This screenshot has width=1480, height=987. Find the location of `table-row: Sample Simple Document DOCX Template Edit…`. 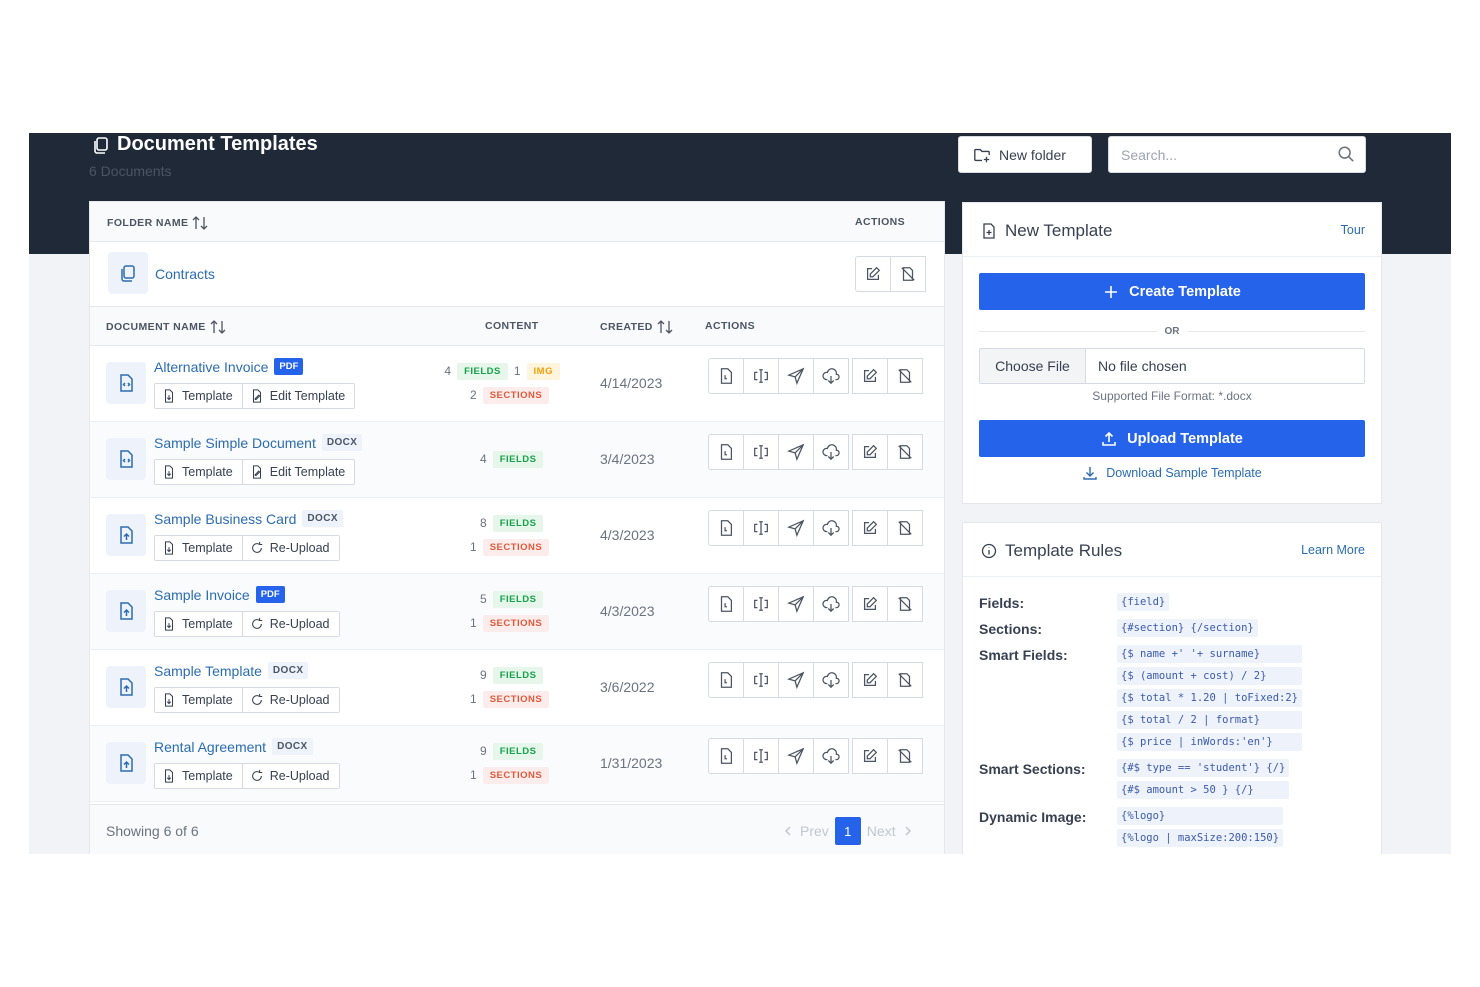

table-row: Sample Simple Document DOCX Template Edit… is located at coordinates (517, 460).